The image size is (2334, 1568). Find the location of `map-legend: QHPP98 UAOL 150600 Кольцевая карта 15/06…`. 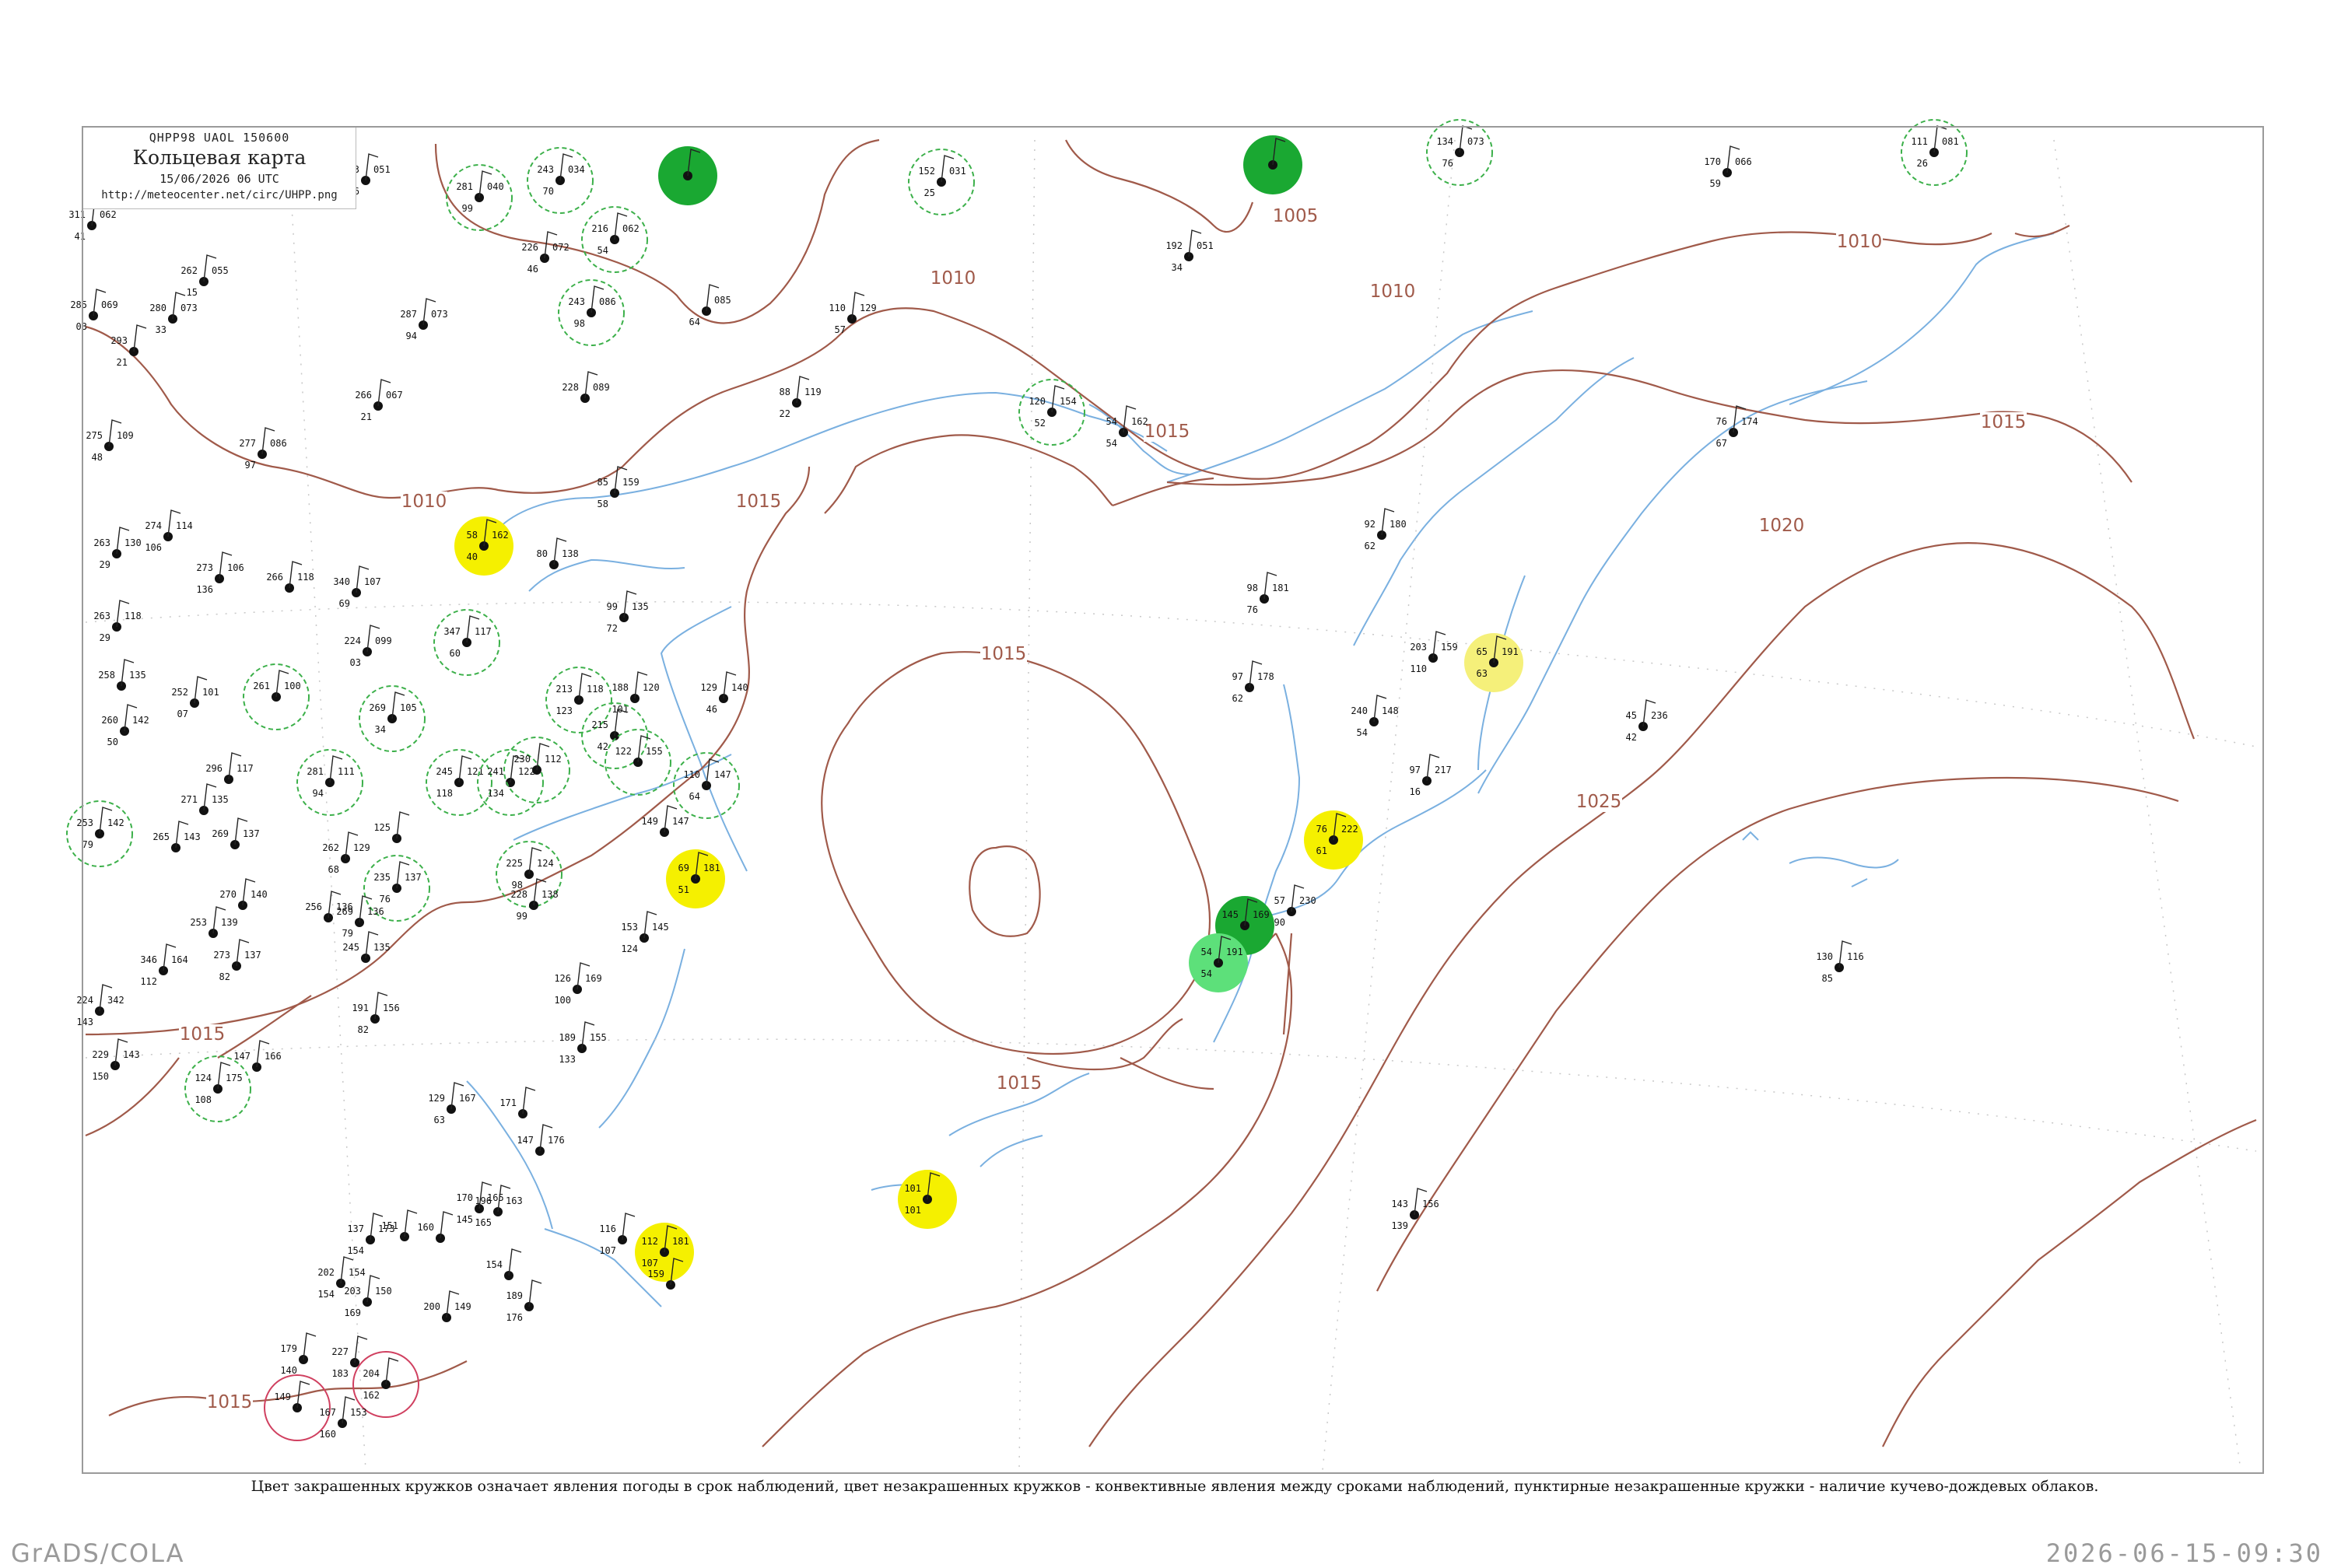

map-legend: QHPP98 UAOL 150600 Кольцевая карта 15/06… is located at coordinates (219, 169).